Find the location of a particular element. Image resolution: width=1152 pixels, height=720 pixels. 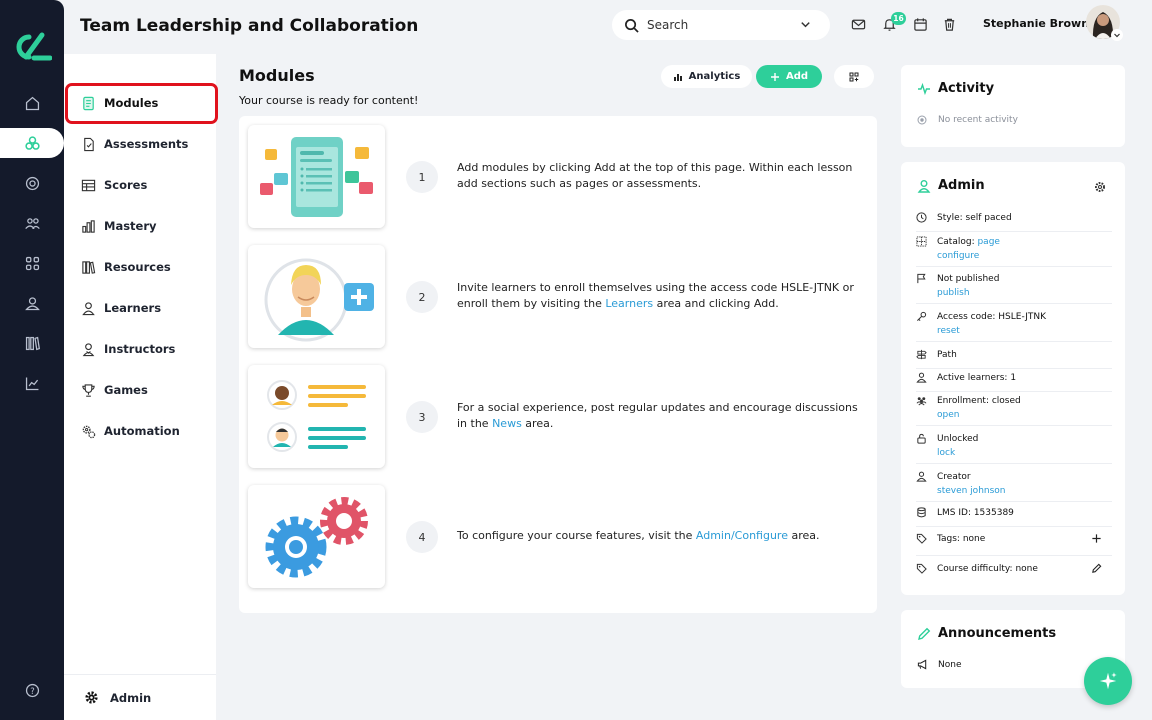

sidebar-item-learners: Learners is located at coordinates (140, 308).